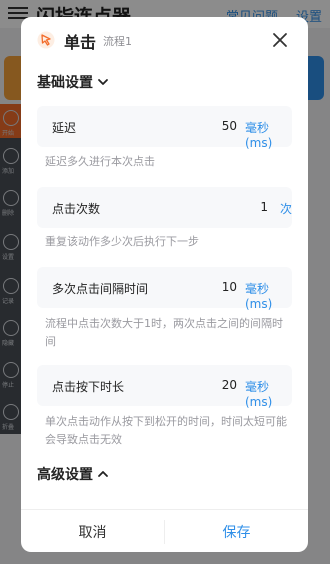  What do you see at coordinates (242, 207) in the screenshot?
I see `click-count-input: 1` at bounding box center [242, 207].